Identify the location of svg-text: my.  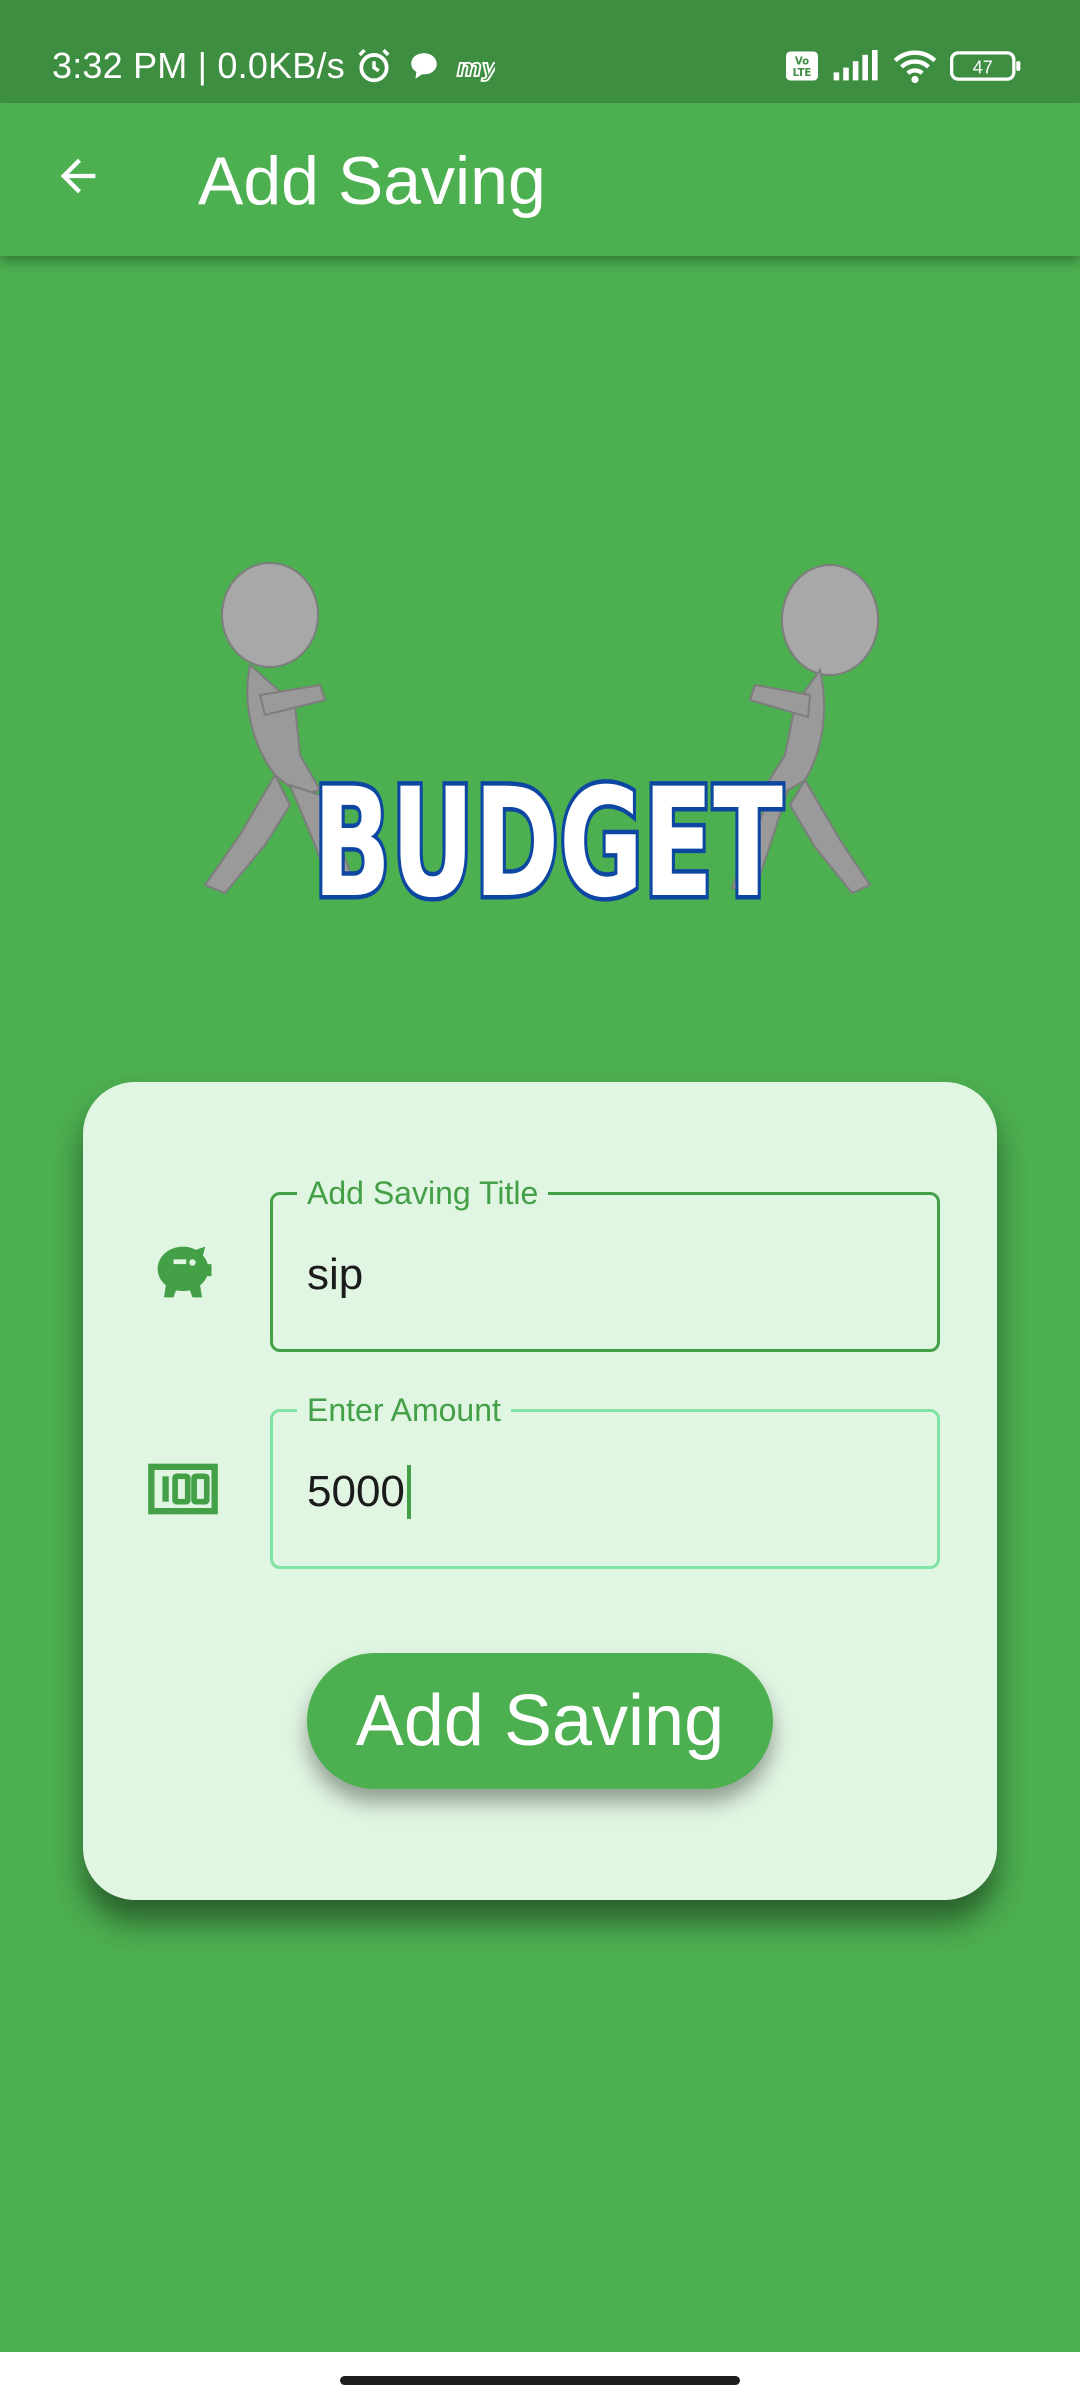
(476, 68).